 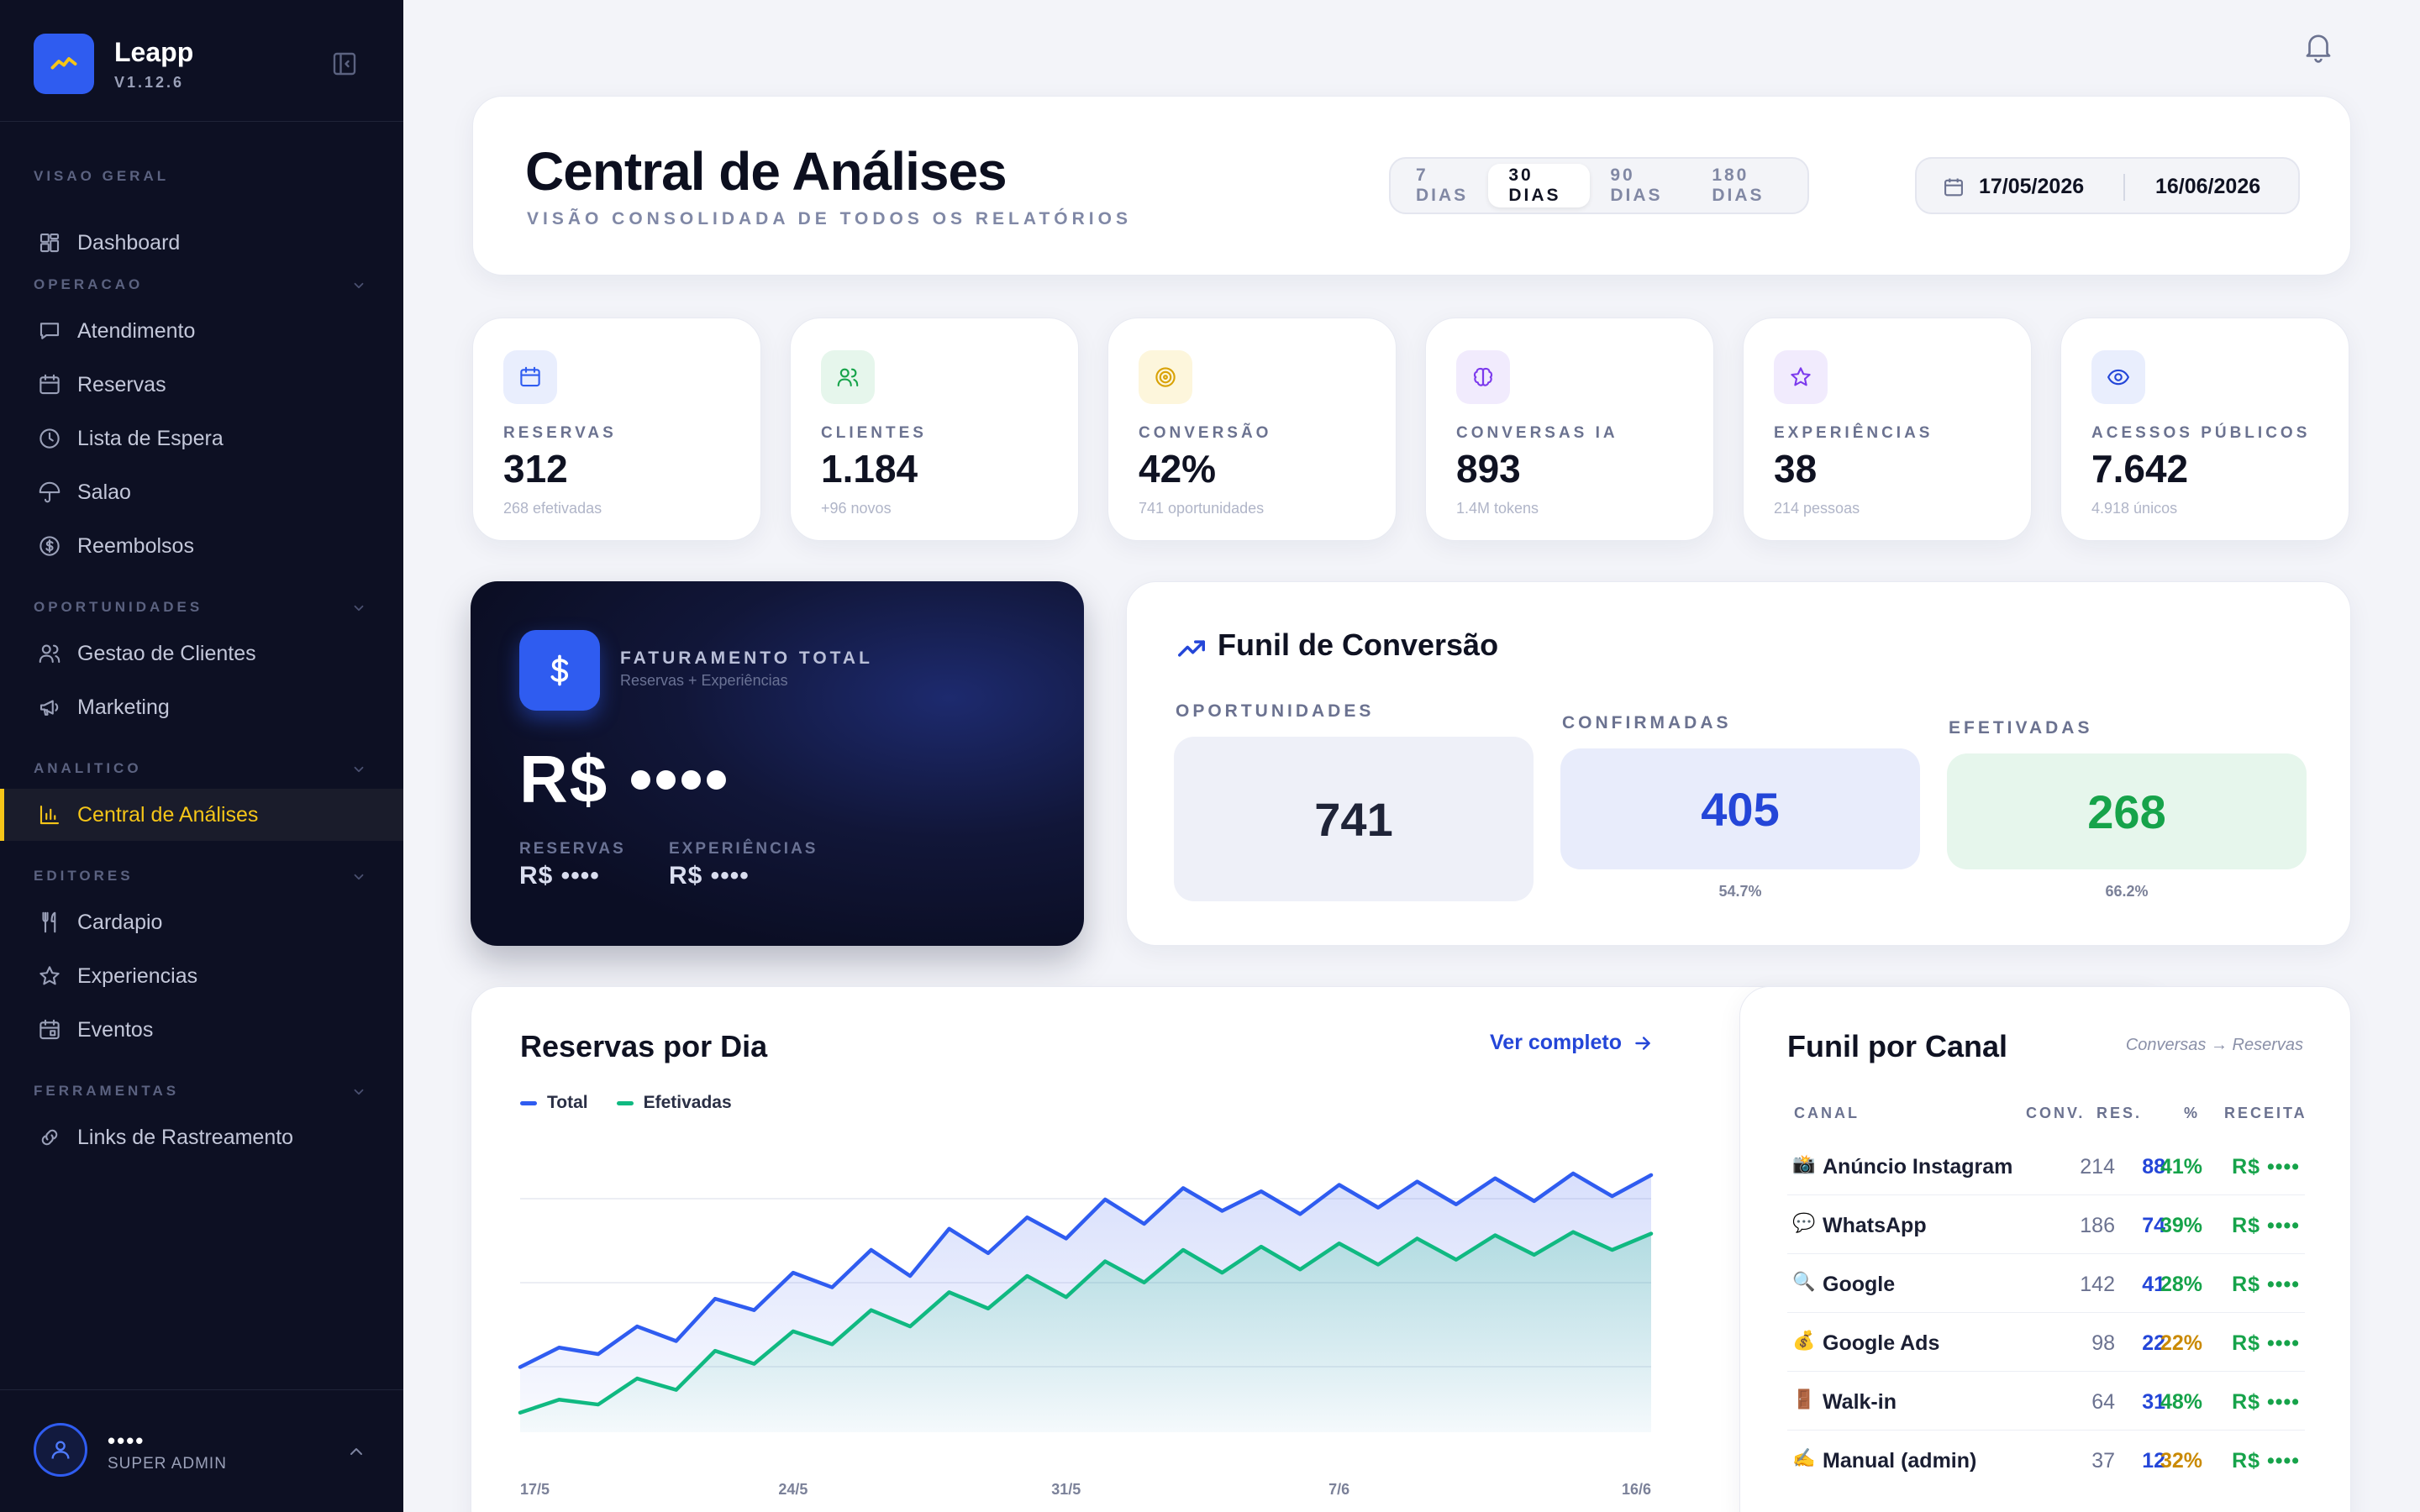 What do you see at coordinates (2046, 1342) in the screenshot?
I see `table-row: 💰 Google Ads 98 22 22% R$ ••••` at bounding box center [2046, 1342].